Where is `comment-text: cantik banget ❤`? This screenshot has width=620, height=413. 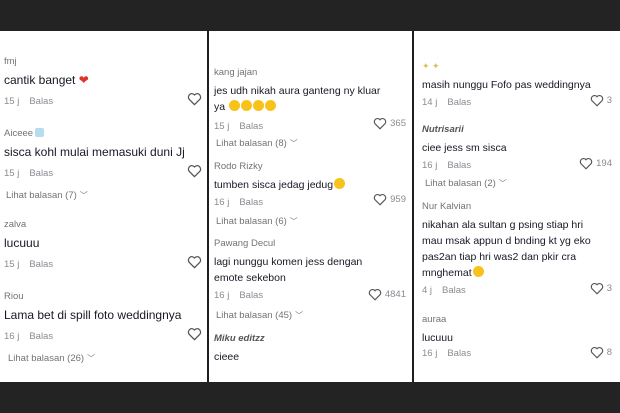
comment-text: cantik banget ❤ is located at coordinates (46, 80).